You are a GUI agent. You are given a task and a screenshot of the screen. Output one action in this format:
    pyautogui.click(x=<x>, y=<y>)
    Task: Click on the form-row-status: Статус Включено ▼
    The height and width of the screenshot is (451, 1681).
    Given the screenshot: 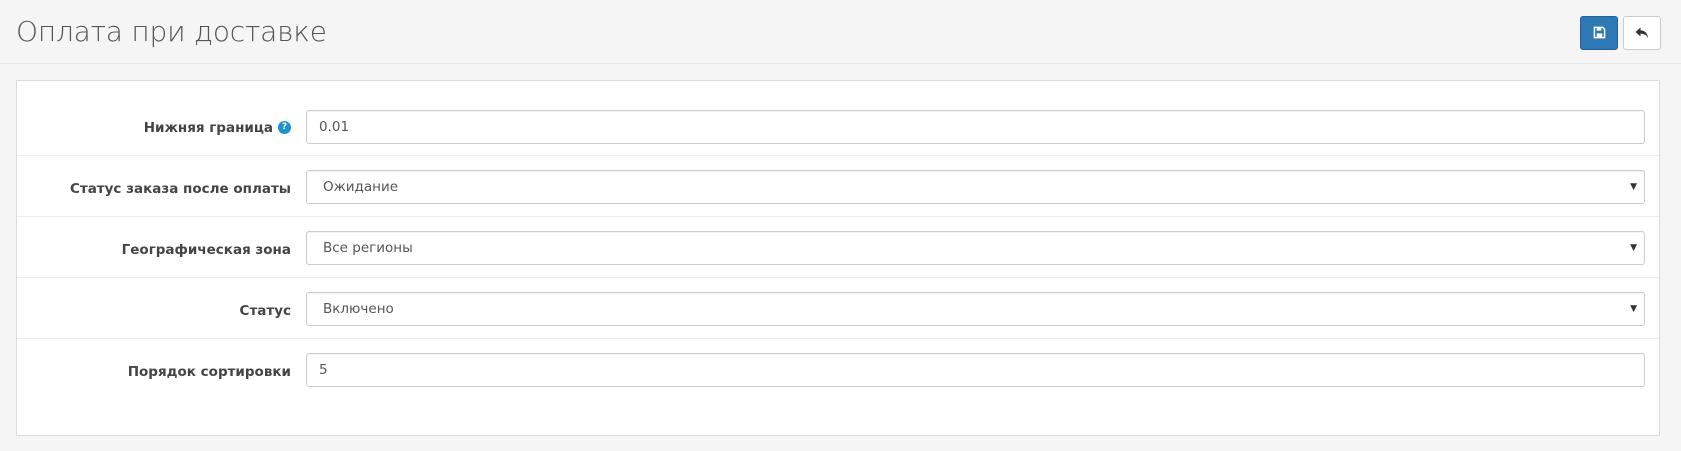 What is the action you would take?
    pyautogui.click(x=838, y=309)
    